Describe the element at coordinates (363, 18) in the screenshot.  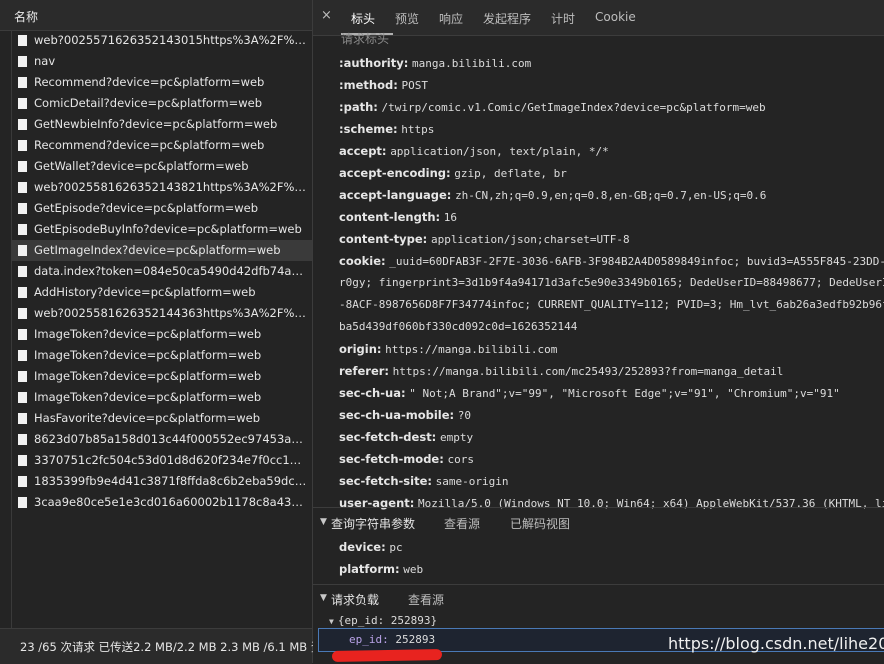
I see `tab-headers: 标头` at that location.